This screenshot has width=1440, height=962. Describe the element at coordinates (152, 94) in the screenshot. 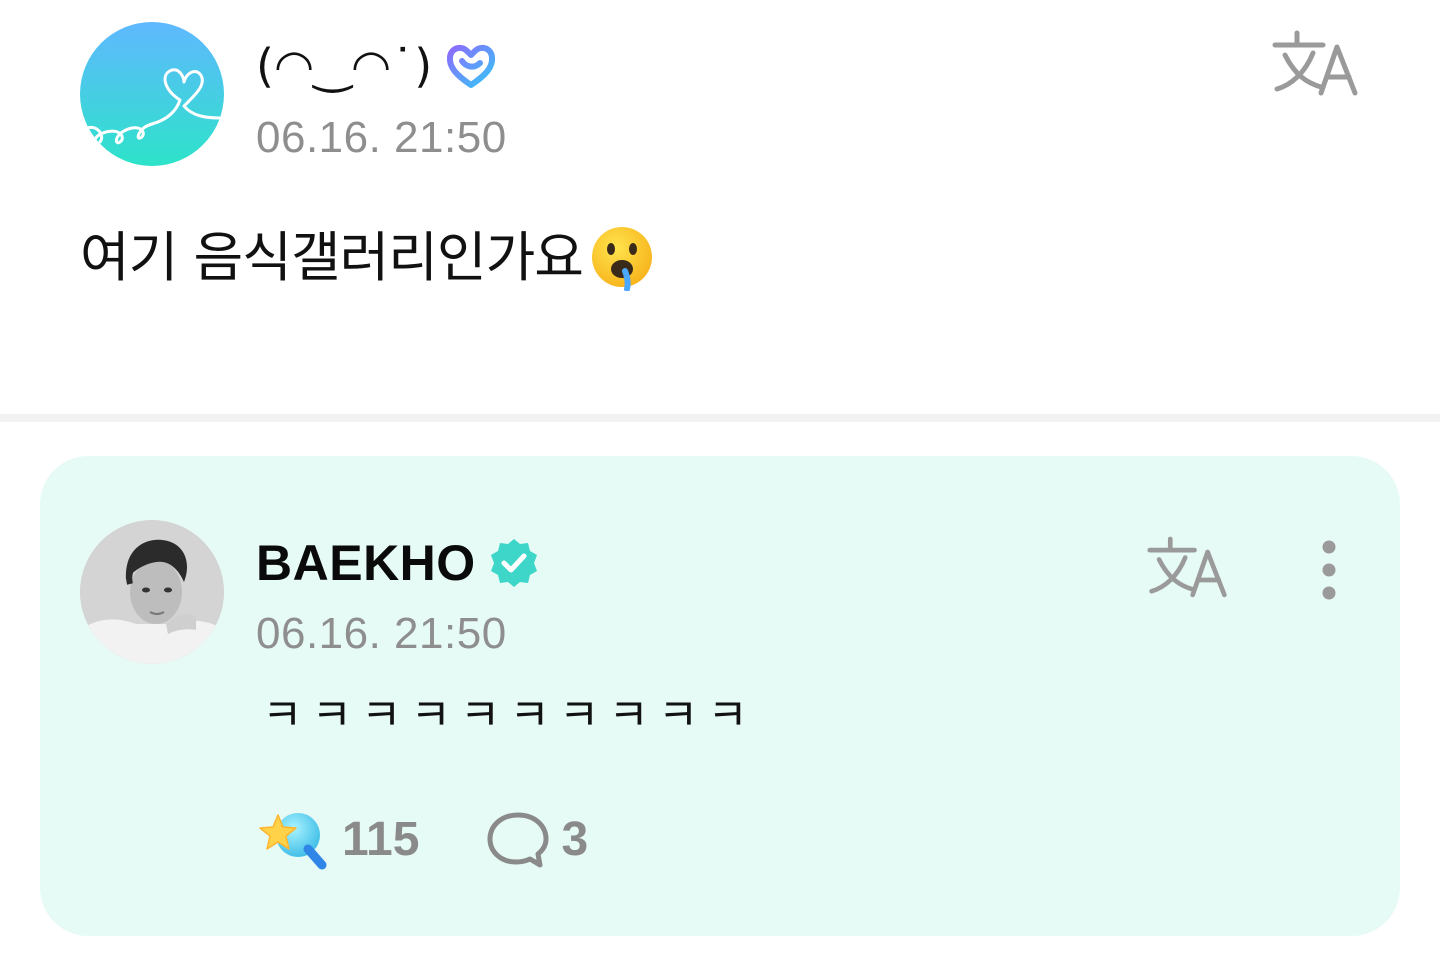

I see `post-author-avatar` at that location.